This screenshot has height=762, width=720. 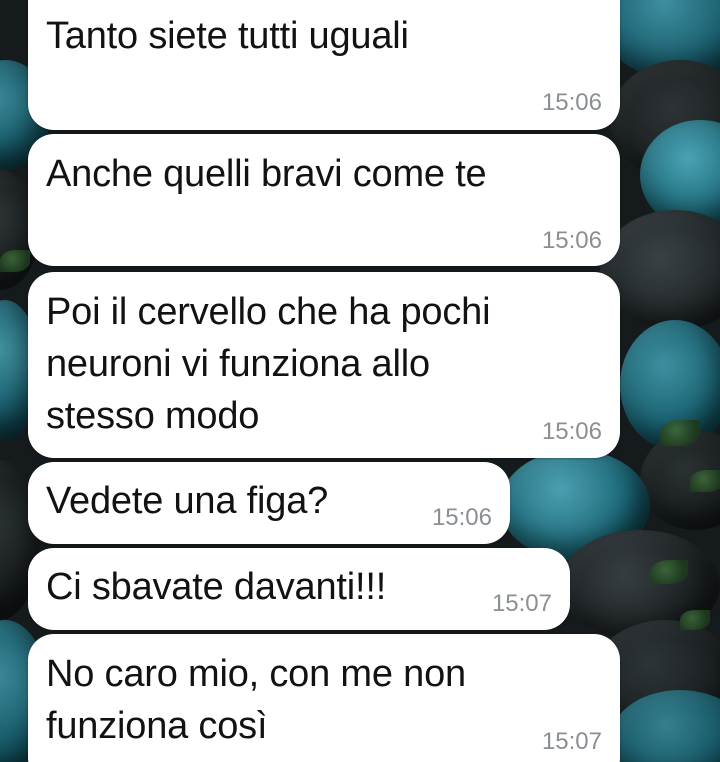 I want to click on message-bubble: Anche quelli bravi come te 15:06, so click(x=324, y=200).